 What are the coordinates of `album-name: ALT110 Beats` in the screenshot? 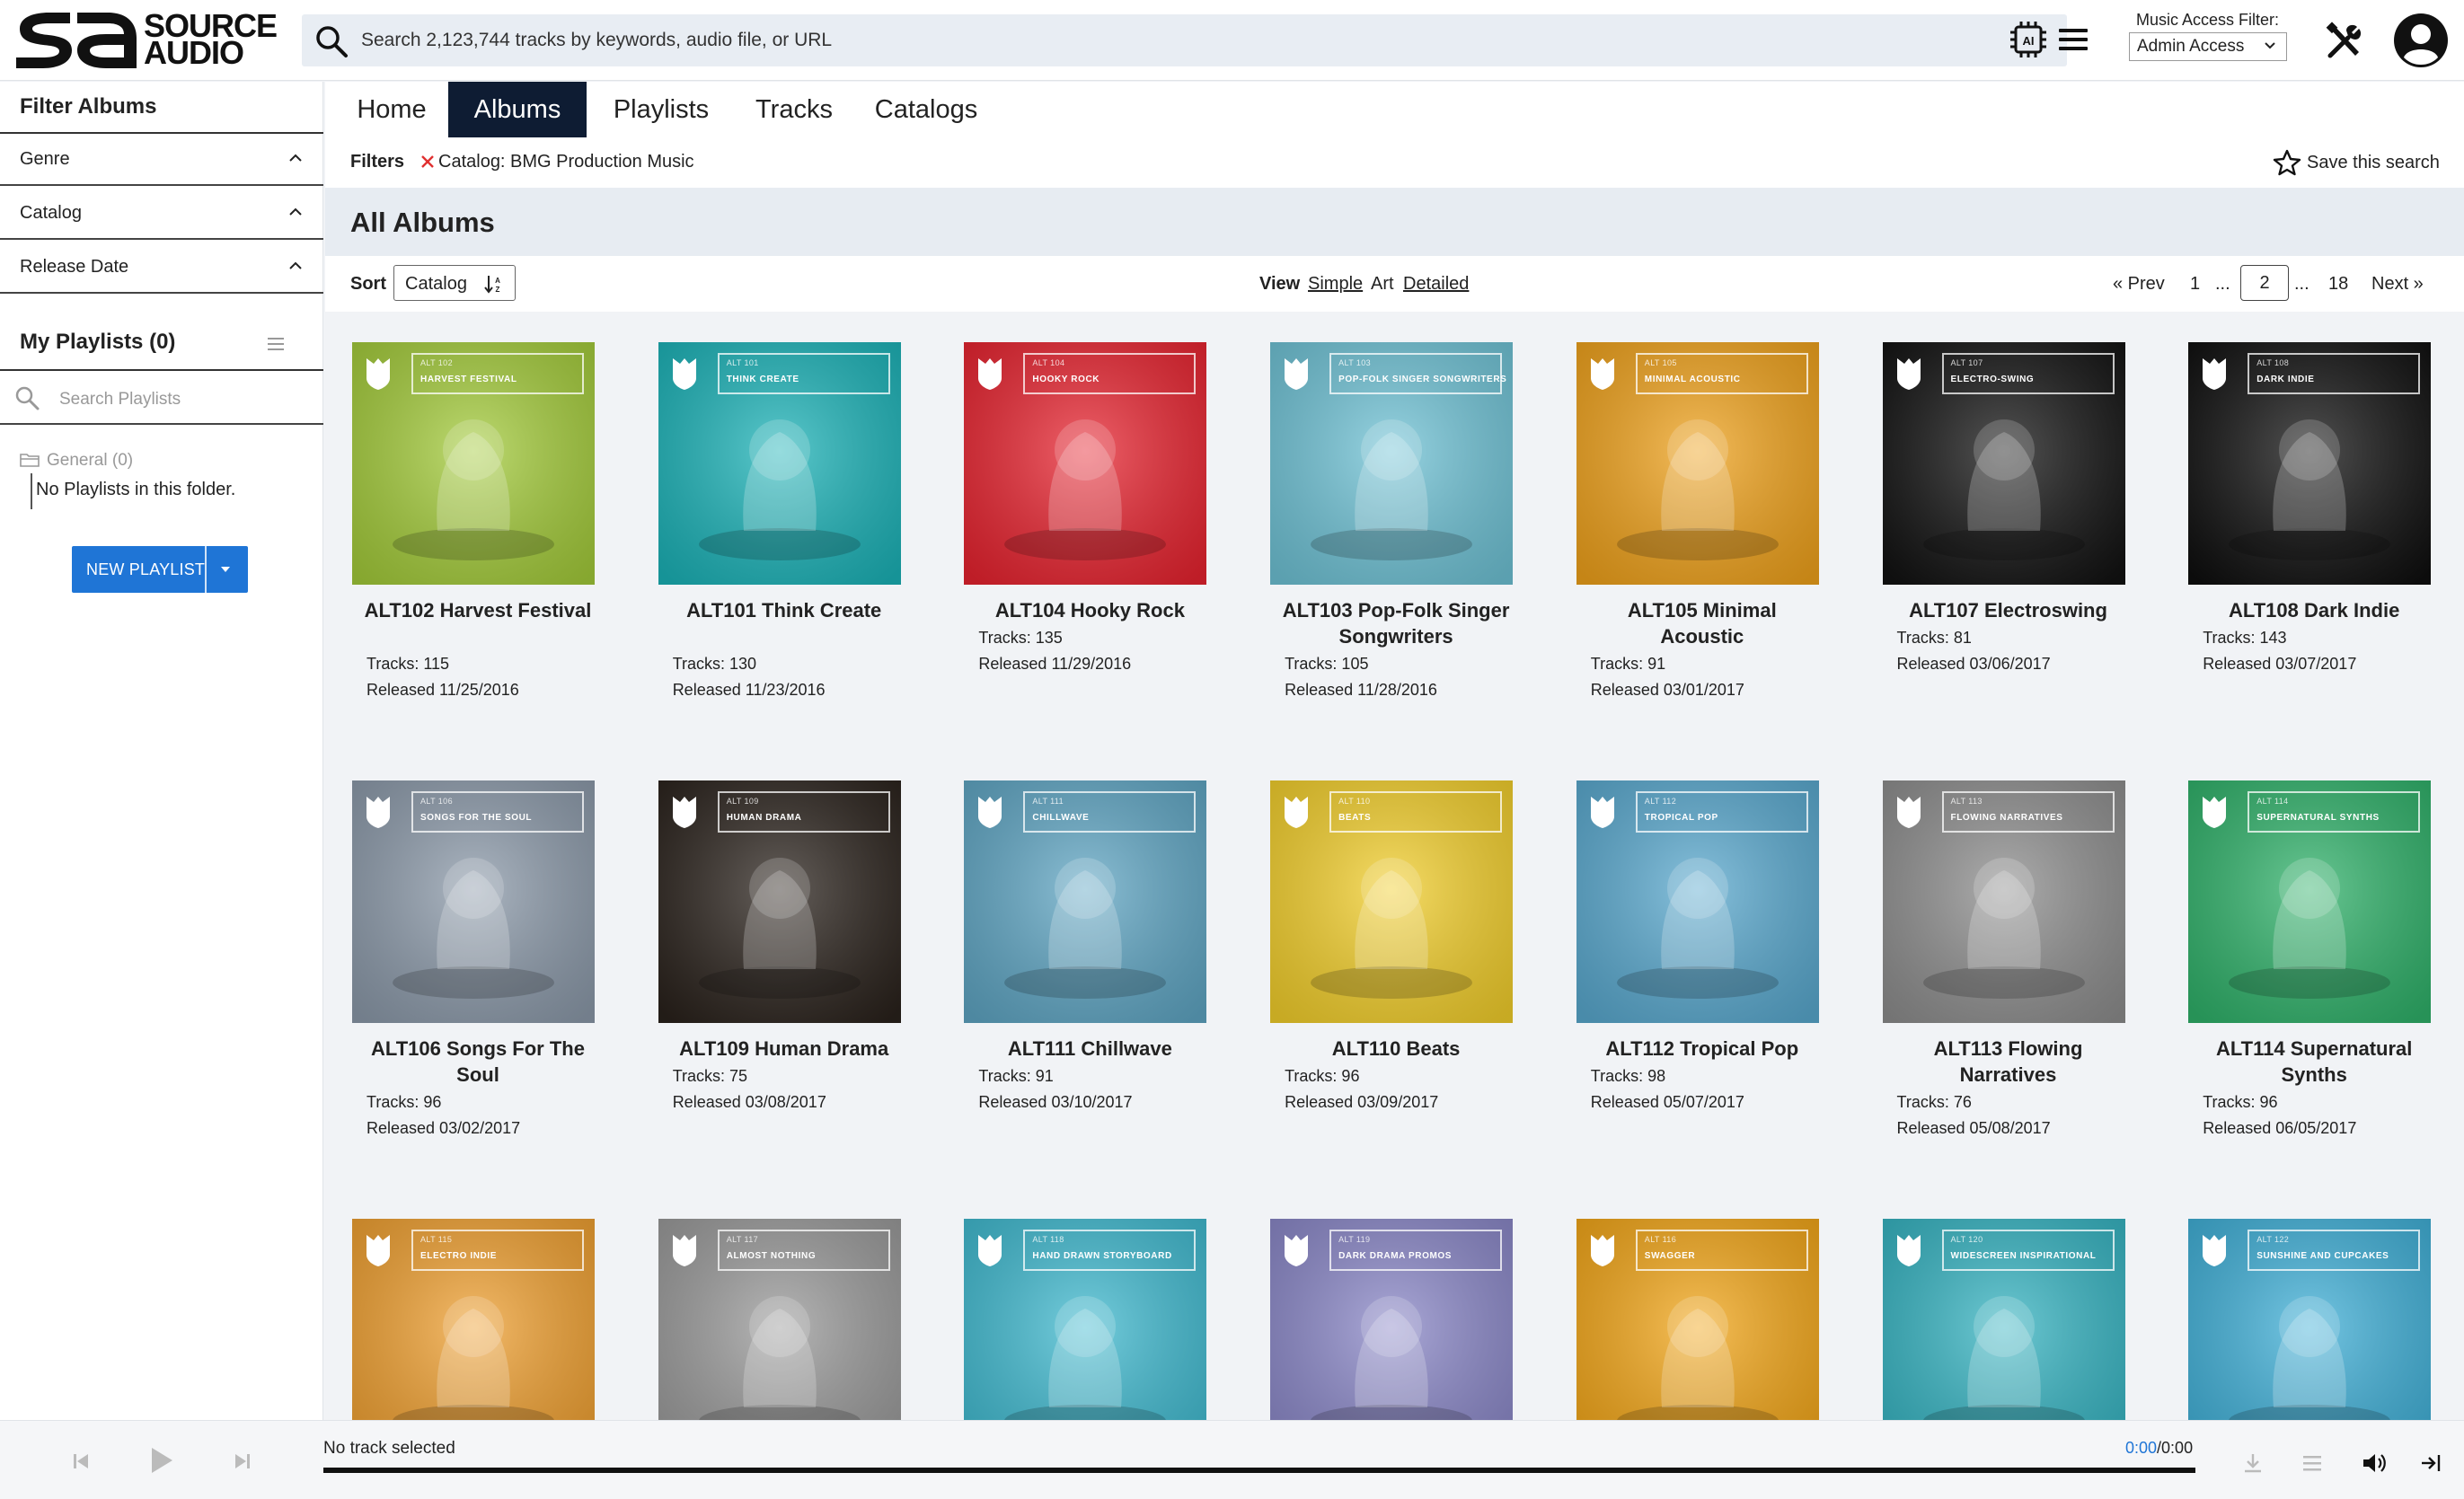 It's located at (1396, 1049).